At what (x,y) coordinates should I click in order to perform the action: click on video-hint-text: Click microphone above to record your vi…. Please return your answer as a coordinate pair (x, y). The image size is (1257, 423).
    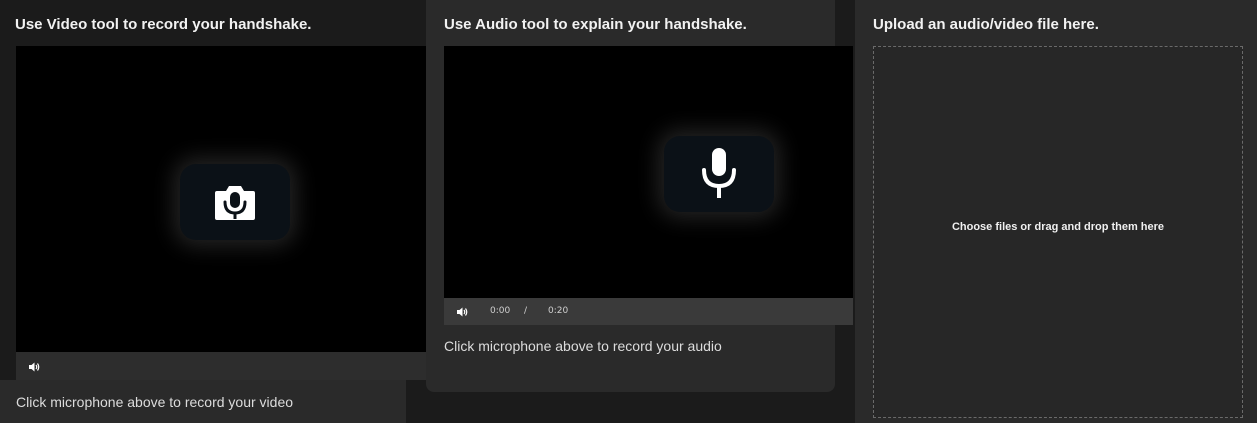
    Looking at the image, I should click on (155, 402).